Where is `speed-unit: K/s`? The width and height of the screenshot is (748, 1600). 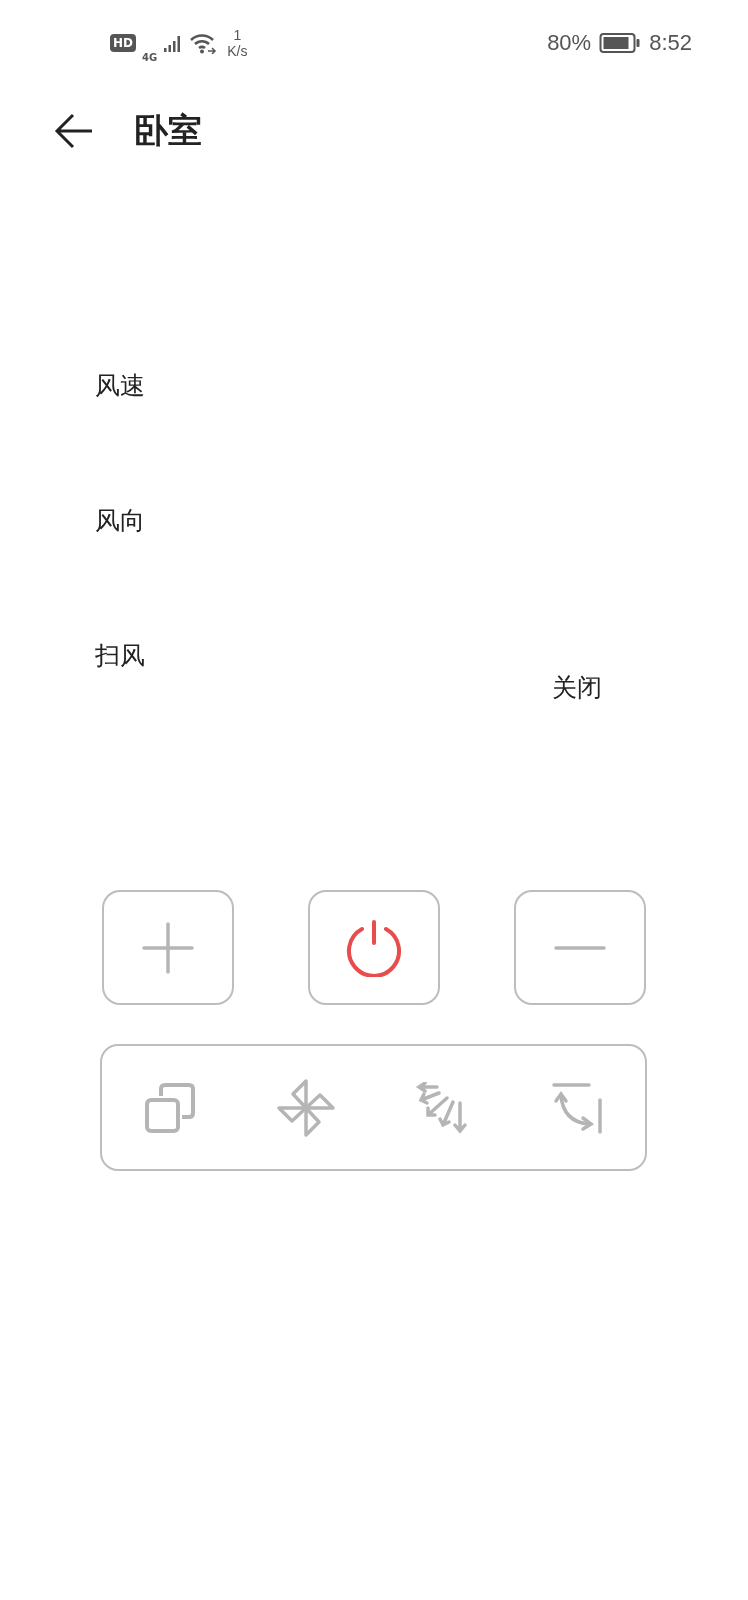 speed-unit: K/s is located at coordinates (237, 51).